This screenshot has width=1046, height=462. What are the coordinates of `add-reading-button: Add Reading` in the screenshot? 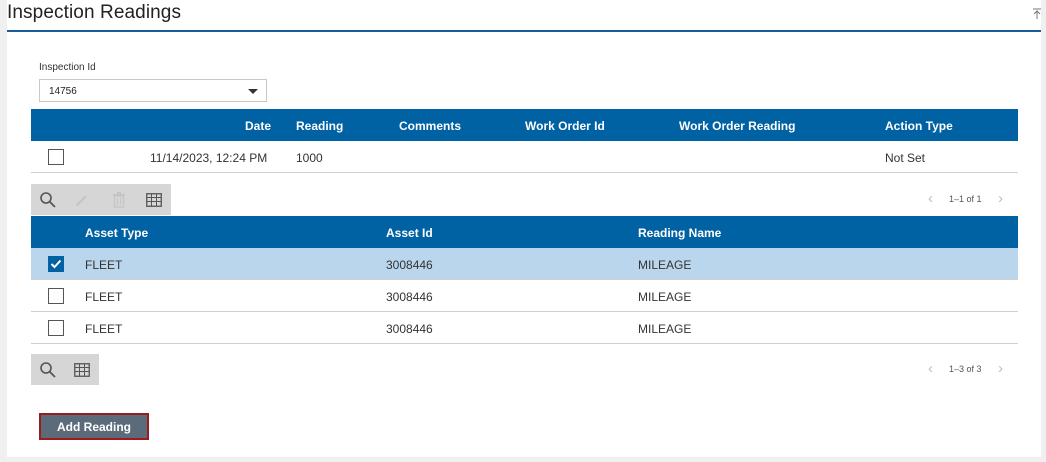 It's located at (94, 426).